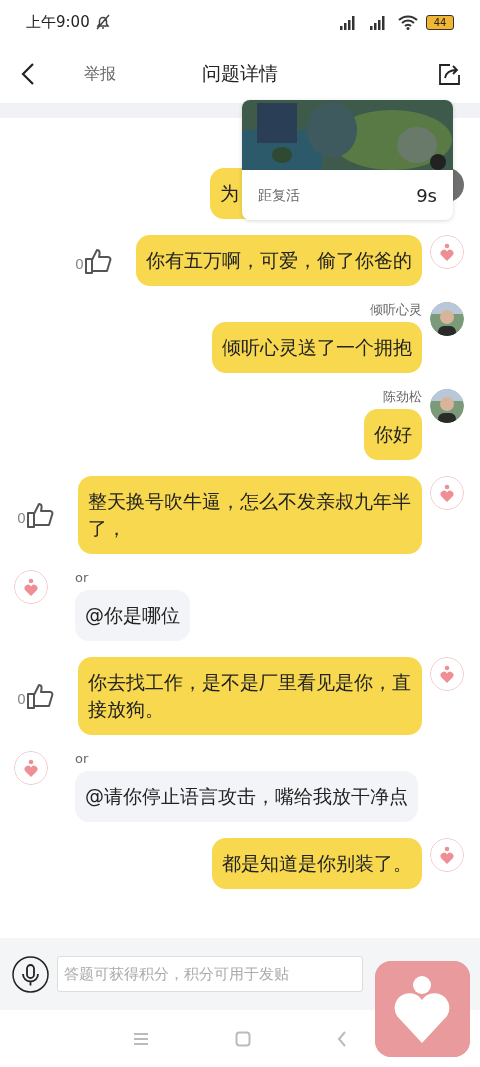 This screenshot has height=1067, width=480. Describe the element at coordinates (240, 74) in the screenshot. I see `page-title: 问题详情` at that location.